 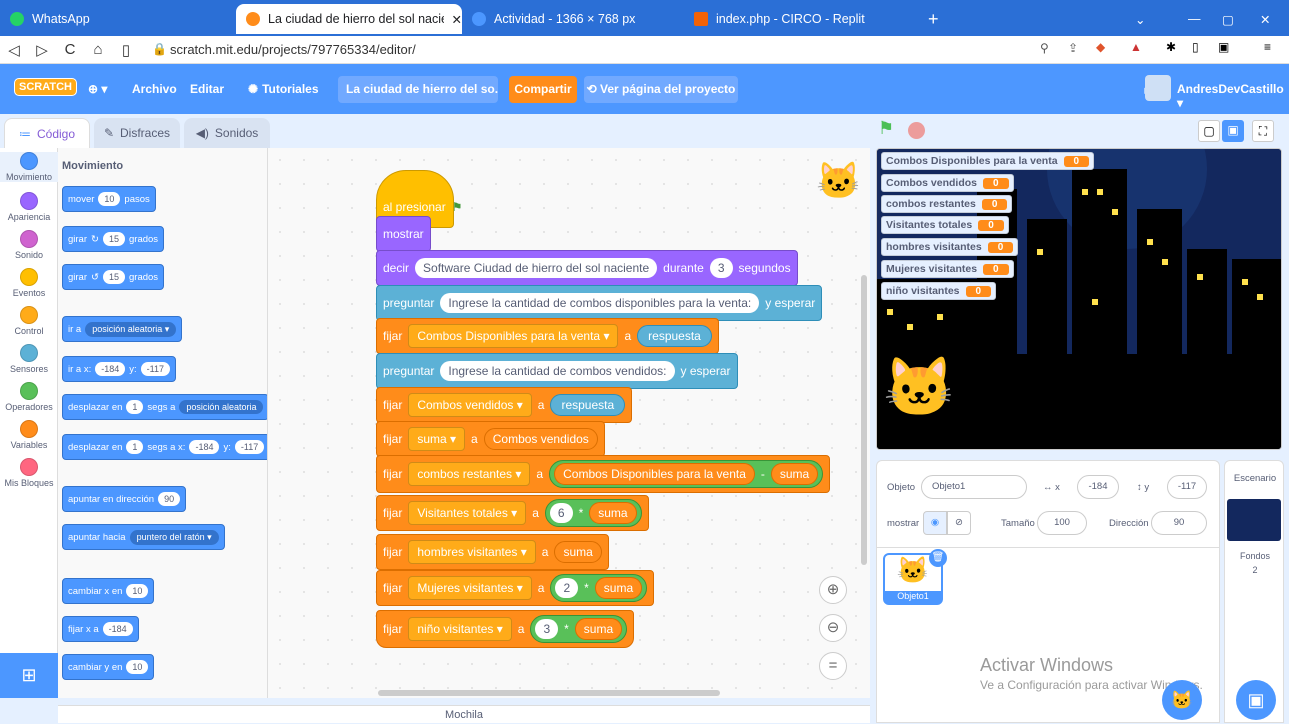 I want to click on show-eye-icon: ◉, so click(x=935, y=523).